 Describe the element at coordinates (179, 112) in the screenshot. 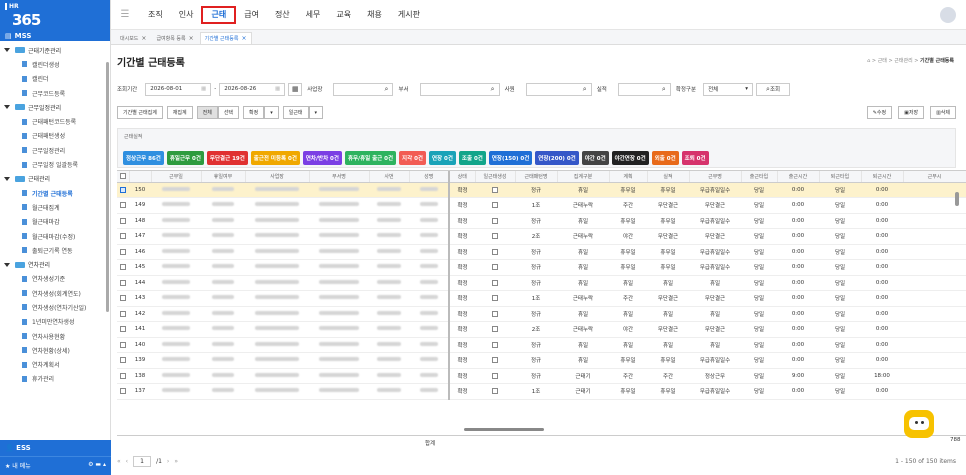

I see `recalc-button: 재집계` at that location.